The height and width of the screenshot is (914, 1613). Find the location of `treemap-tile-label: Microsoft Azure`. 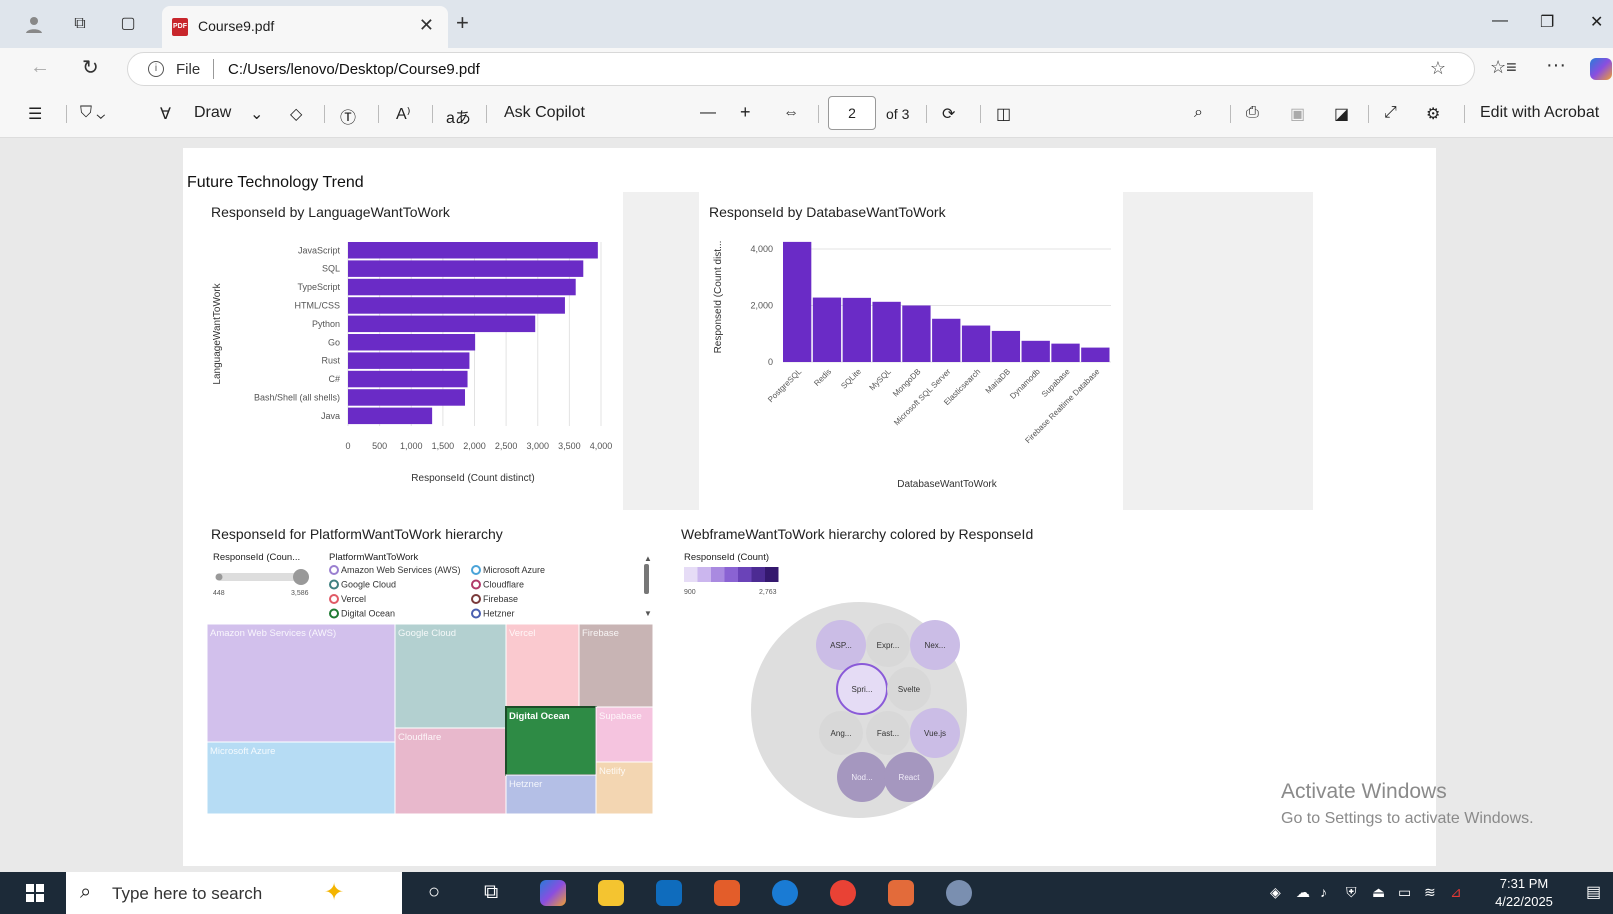

treemap-tile-label: Microsoft Azure is located at coordinates (242, 751).